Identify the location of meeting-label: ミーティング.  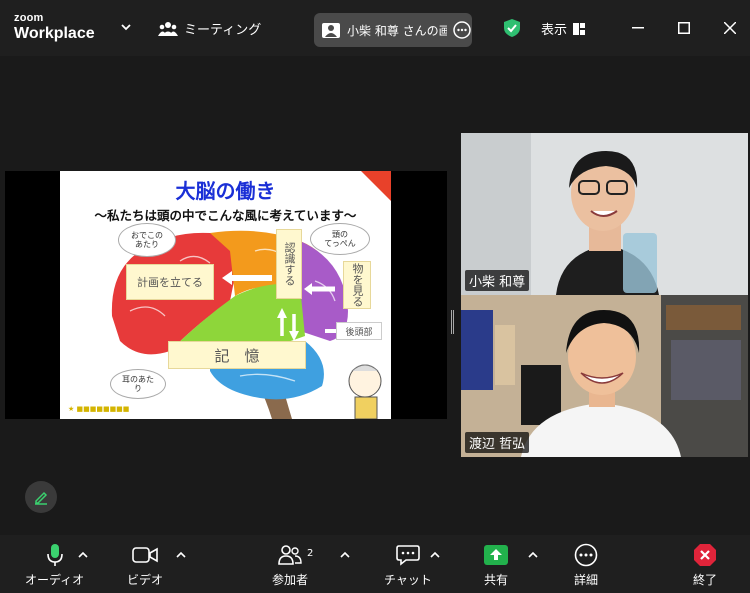
(223, 30).